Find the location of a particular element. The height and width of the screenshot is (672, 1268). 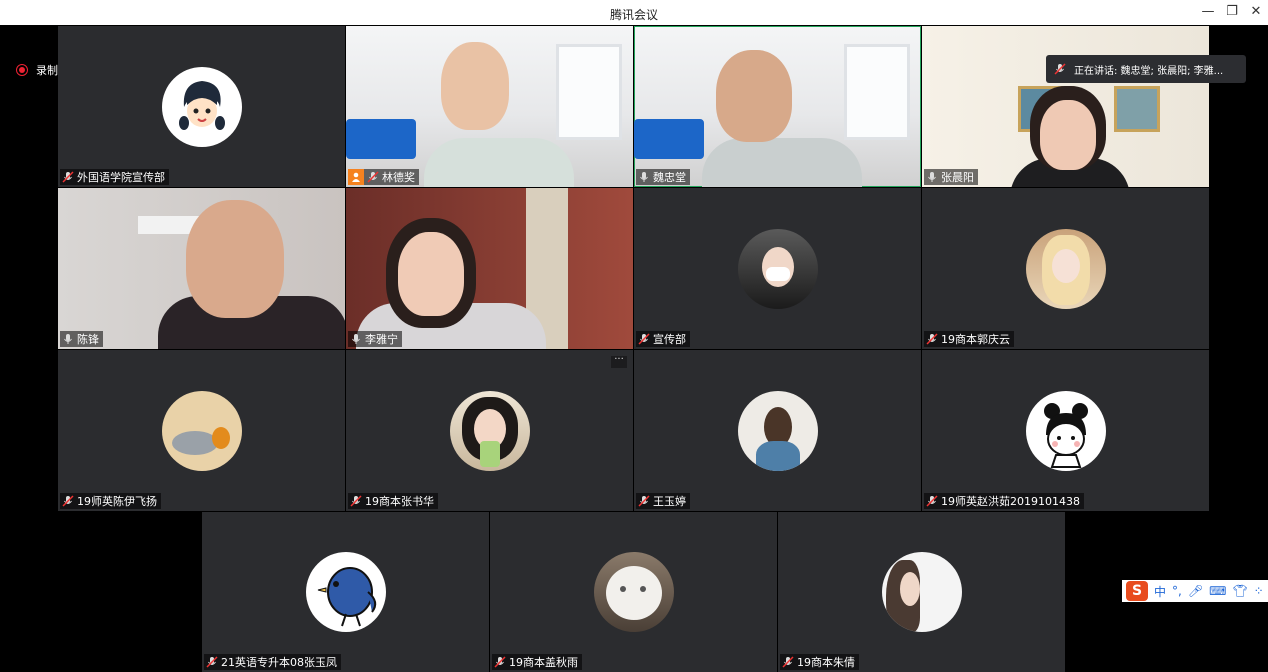

participant-name: 19商本盖秋雨 is located at coordinates (543, 662).